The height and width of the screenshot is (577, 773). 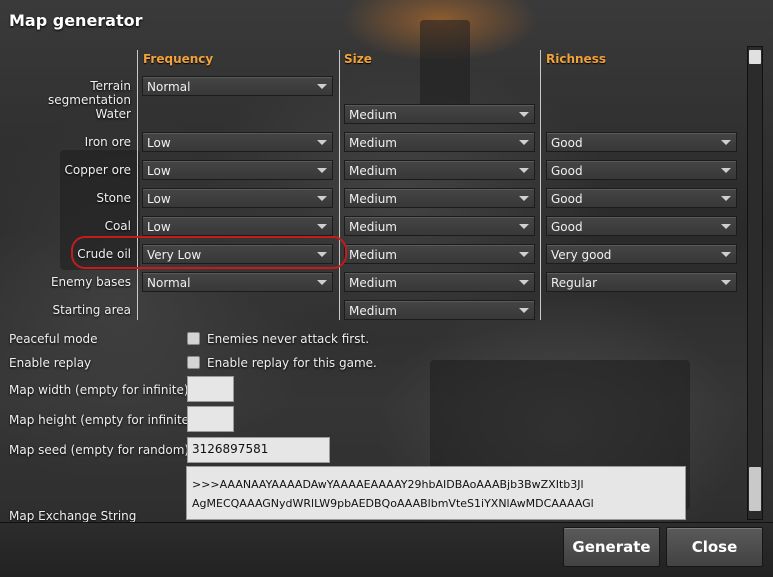 What do you see at coordinates (237, 142) in the screenshot?
I see `iron-ore-frequency-dropdown: Low` at bounding box center [237, 142].